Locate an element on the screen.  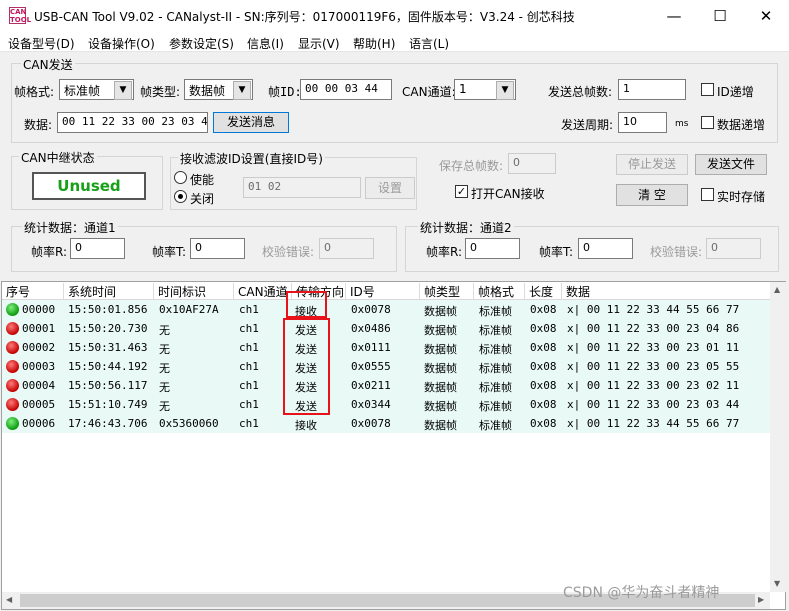
close-button: ✕ is located at coordinates (766, 16).